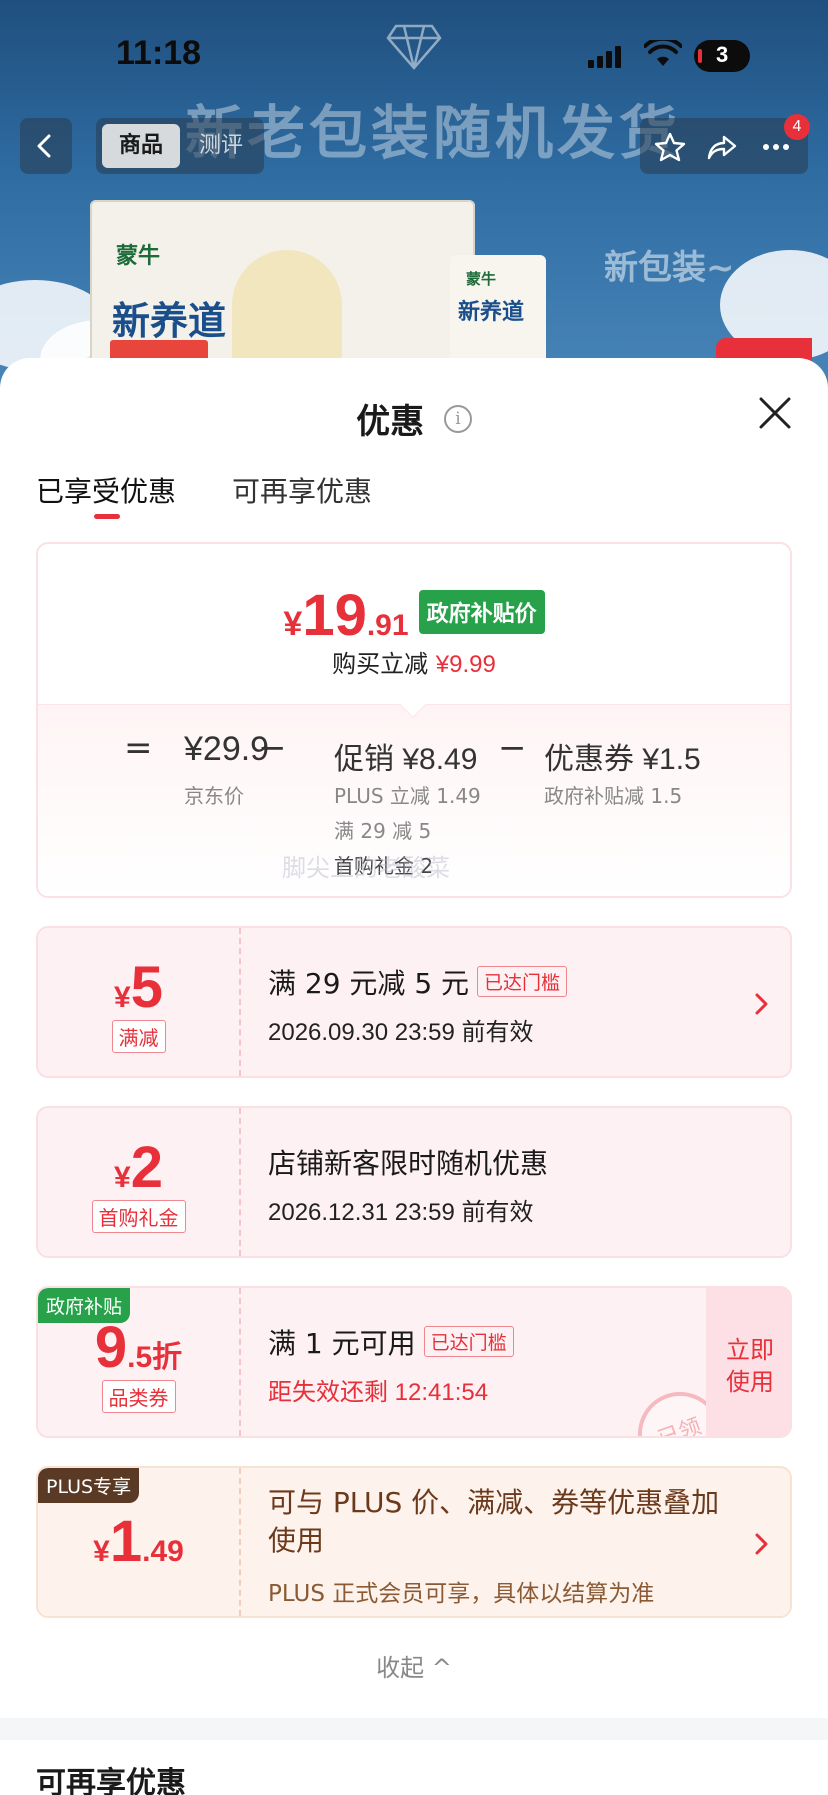 This screenshot has height=1795, width=828. I want to click on plus-exclusive-corner-tag: PLUS专享, so click(89, 1485).